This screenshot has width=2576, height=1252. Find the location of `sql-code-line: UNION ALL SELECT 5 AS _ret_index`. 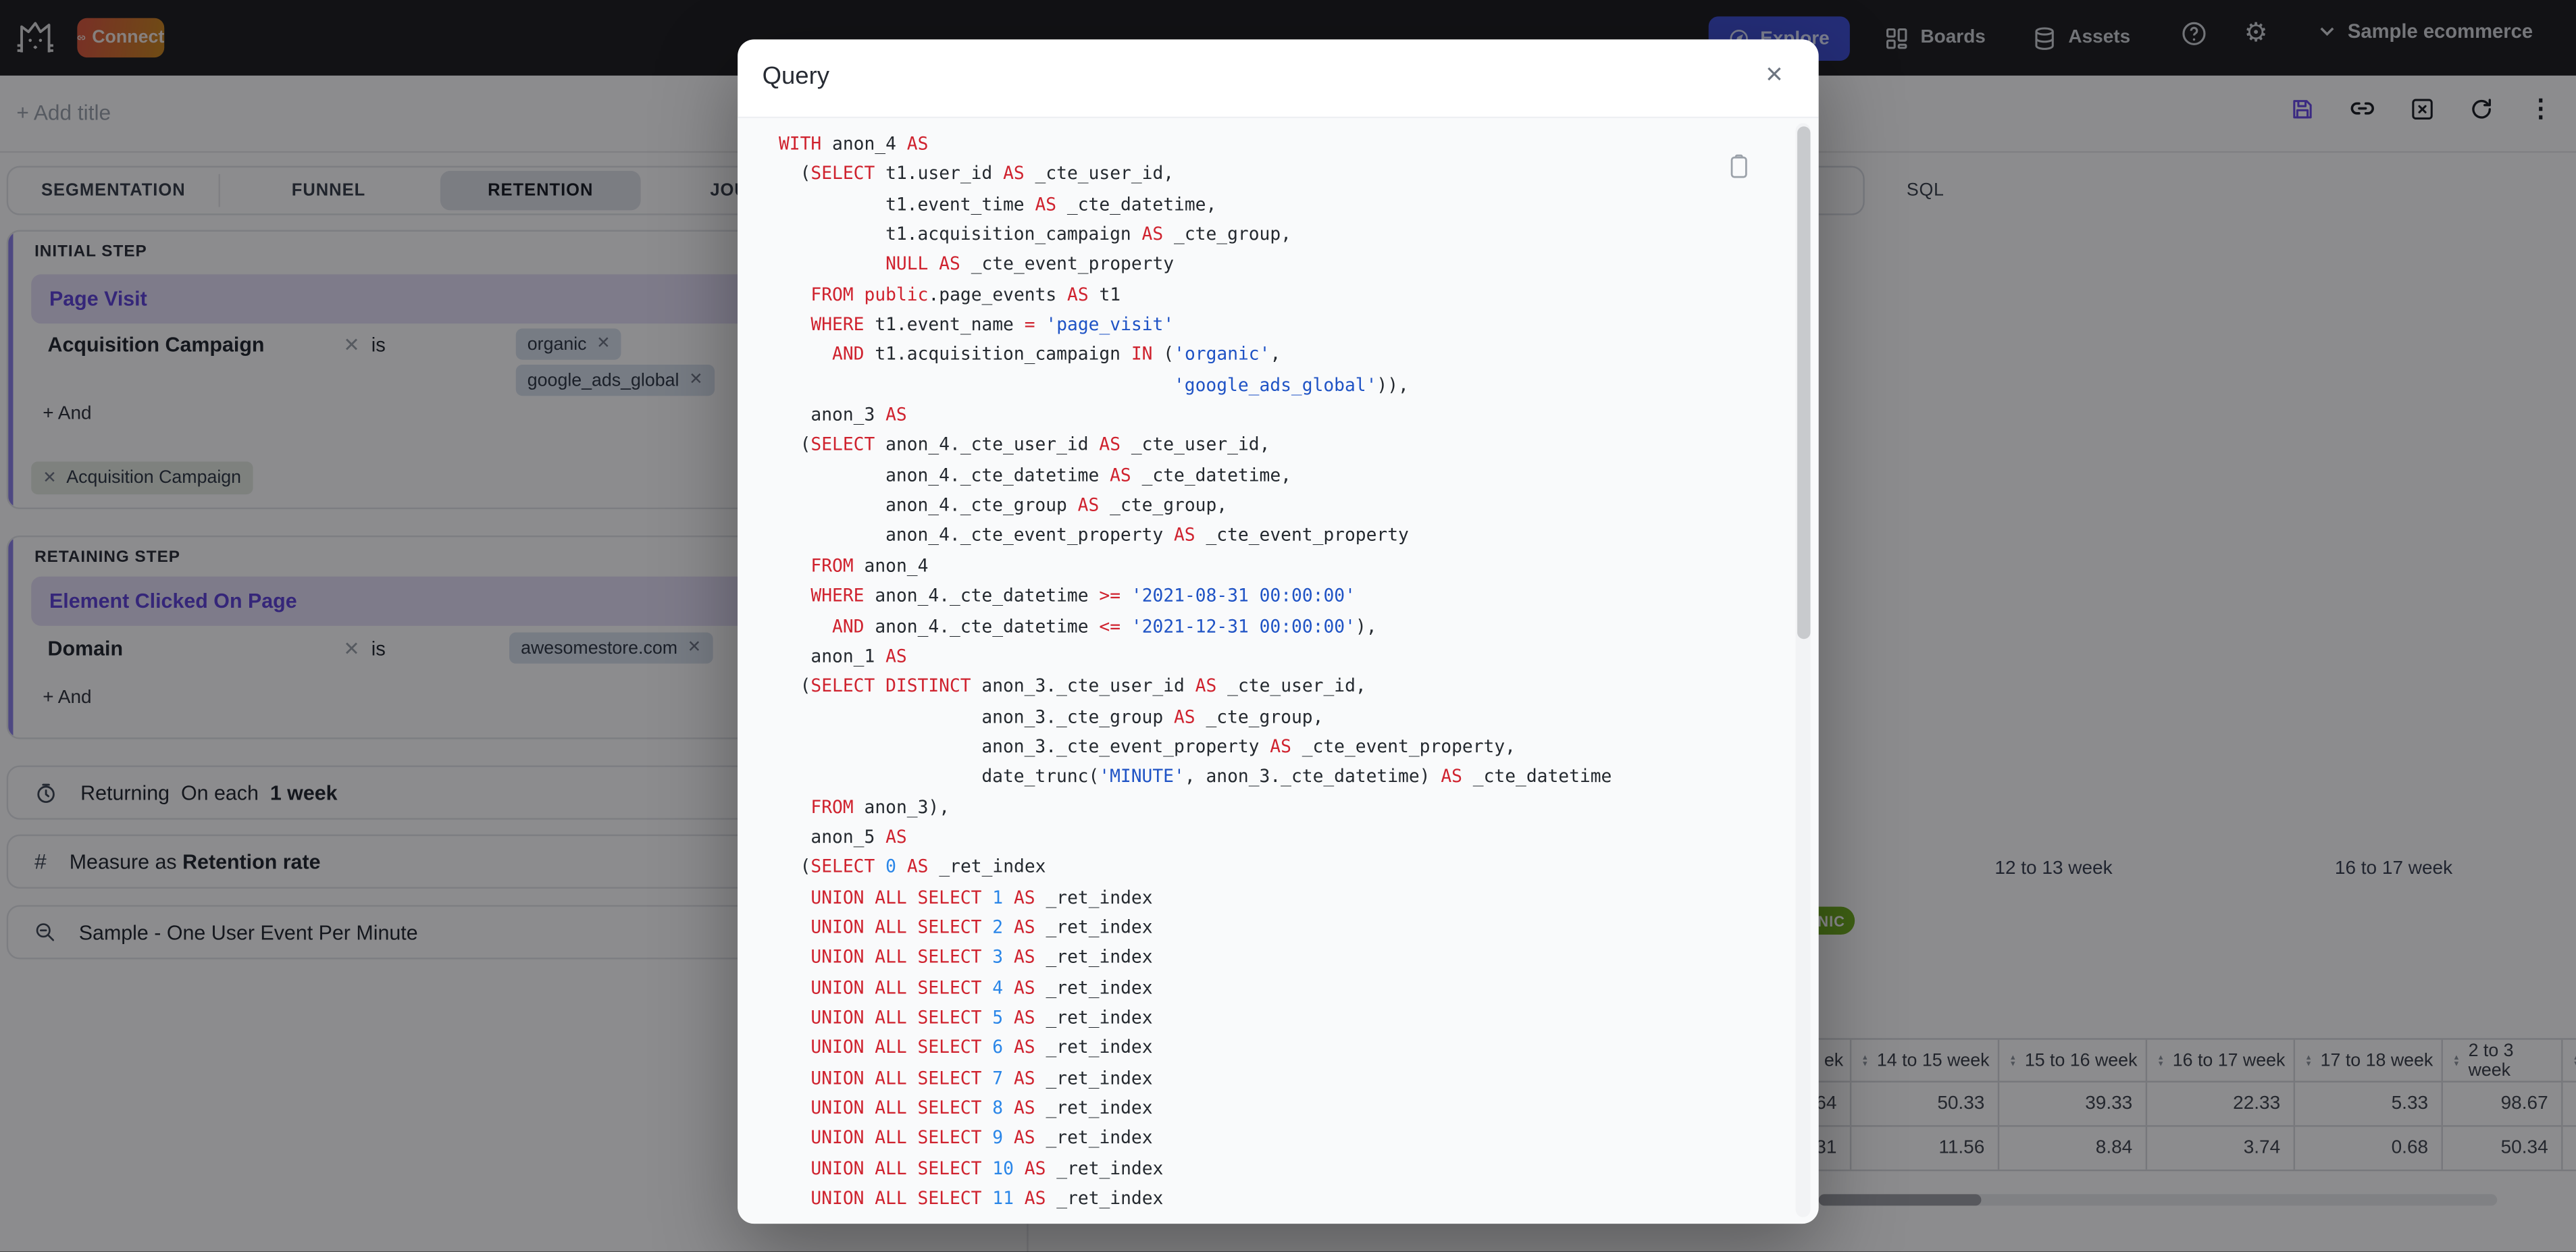

sql-code-line: UNION ALL SELECT 5 AS _ret_index is located at coordinates (981, 1017).